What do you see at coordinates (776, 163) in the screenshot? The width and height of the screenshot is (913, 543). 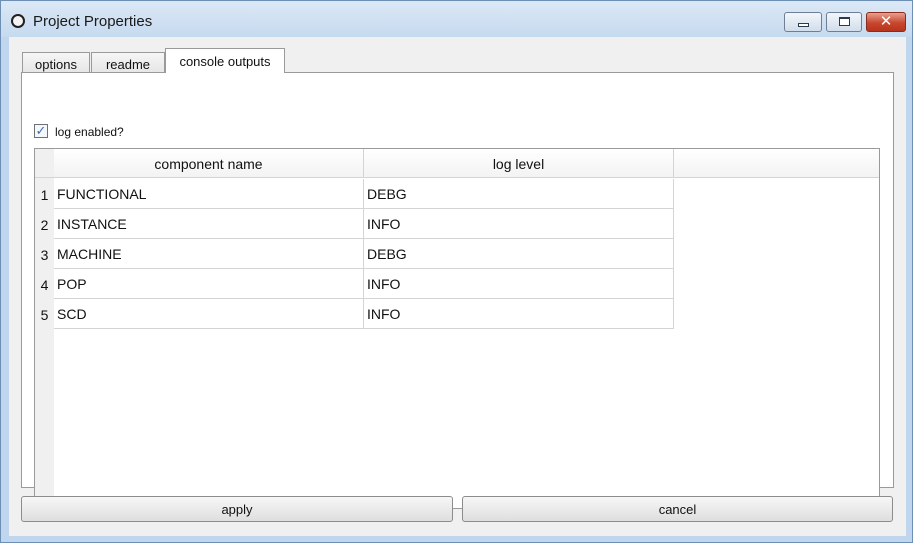 I see `column-header-filler` at bounding box center [776, 163].